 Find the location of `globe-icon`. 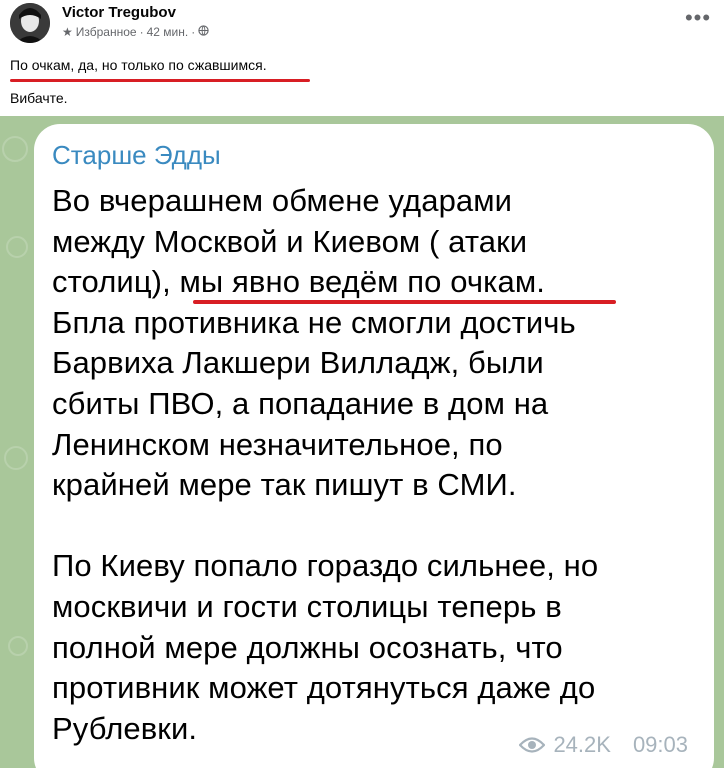

globe-icon is located at coordinates (203, 32).